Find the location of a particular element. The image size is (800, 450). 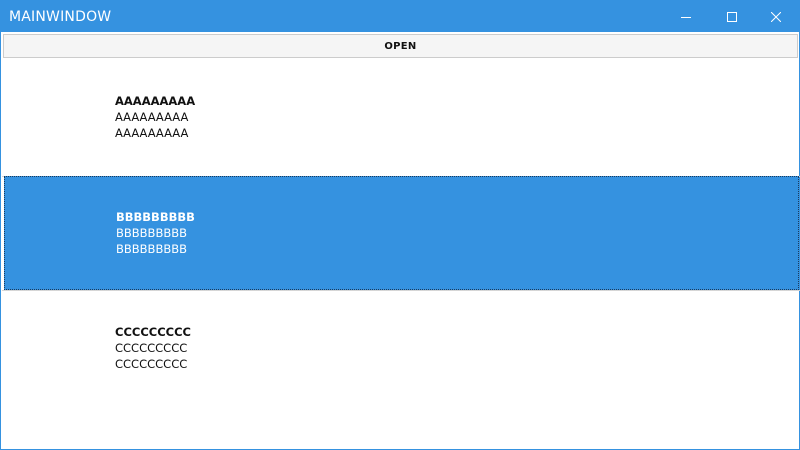

maximize-icon is located at coordinates (732, 16).